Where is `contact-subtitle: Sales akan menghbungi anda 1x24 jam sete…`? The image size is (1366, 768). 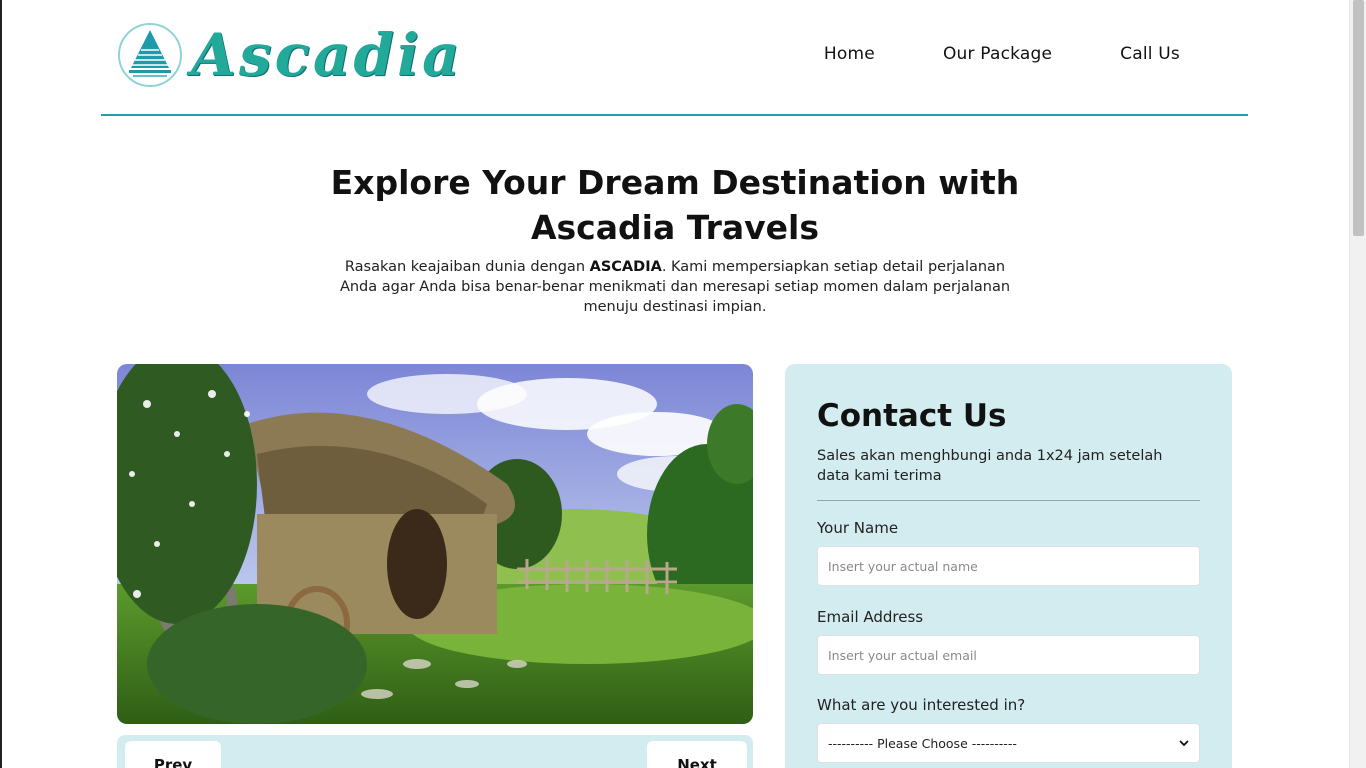 contact-subtitle: Sales akan menghbungi anda 1x24 jam sete… is located at coordinates (990, 466).